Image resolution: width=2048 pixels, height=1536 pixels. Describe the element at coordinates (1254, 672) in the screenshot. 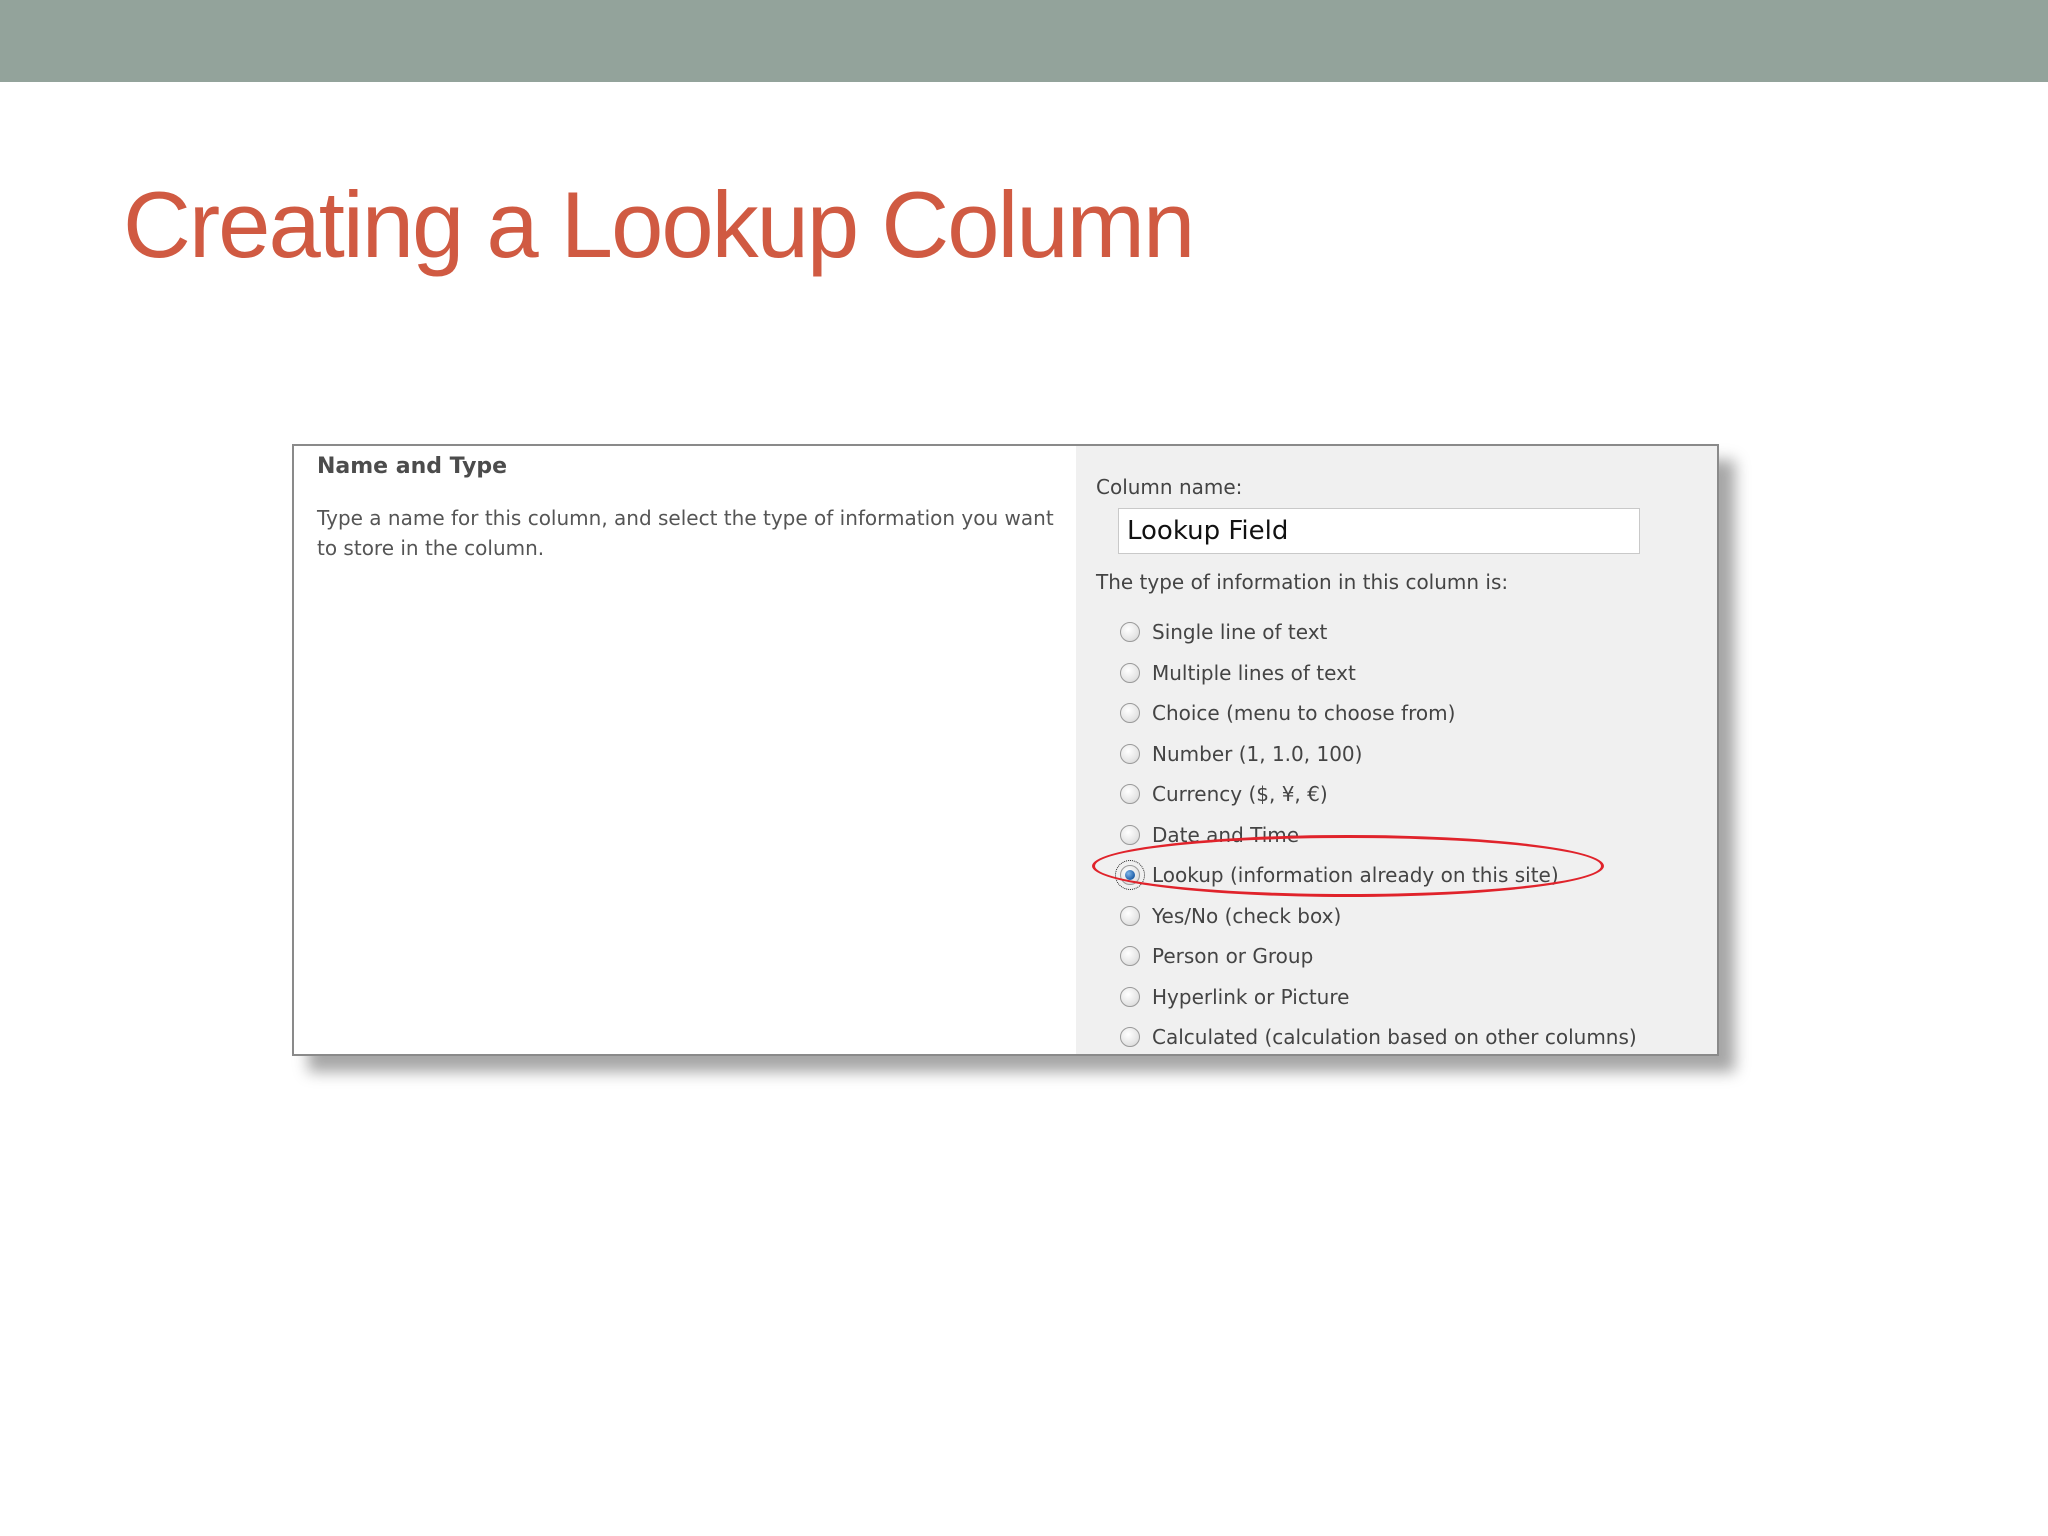

I see `option-label: Multiple lines of text` at that location.